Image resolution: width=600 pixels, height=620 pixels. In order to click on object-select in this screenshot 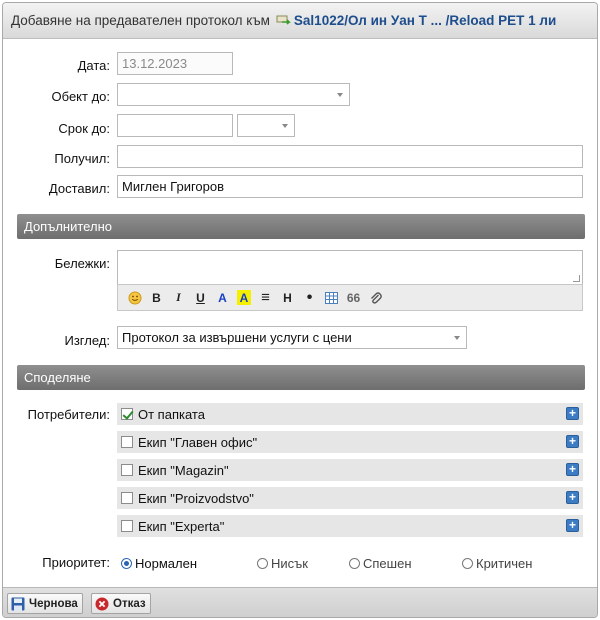, I will do `click(233, 94)`.